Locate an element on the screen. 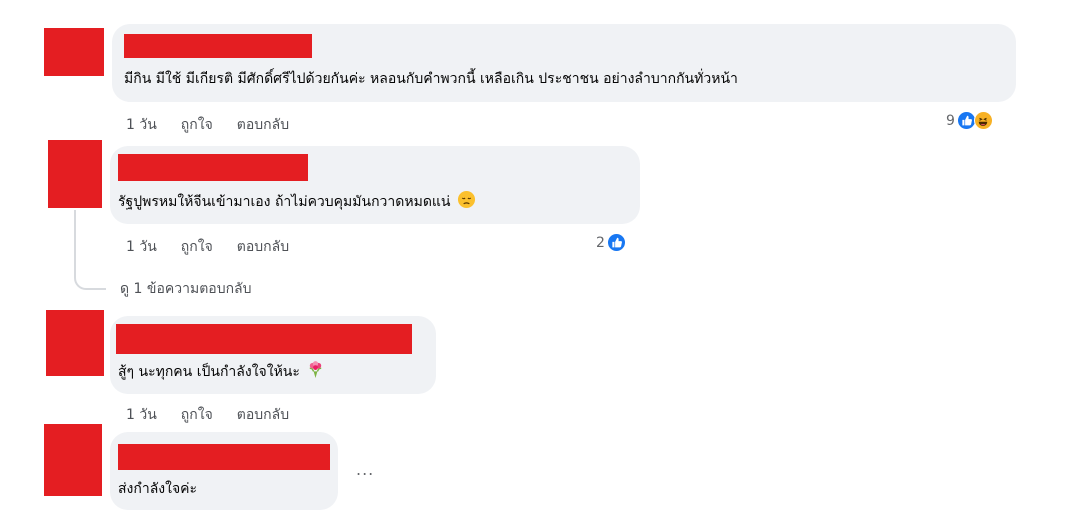  like-icon is located at coordinates (616, 242).